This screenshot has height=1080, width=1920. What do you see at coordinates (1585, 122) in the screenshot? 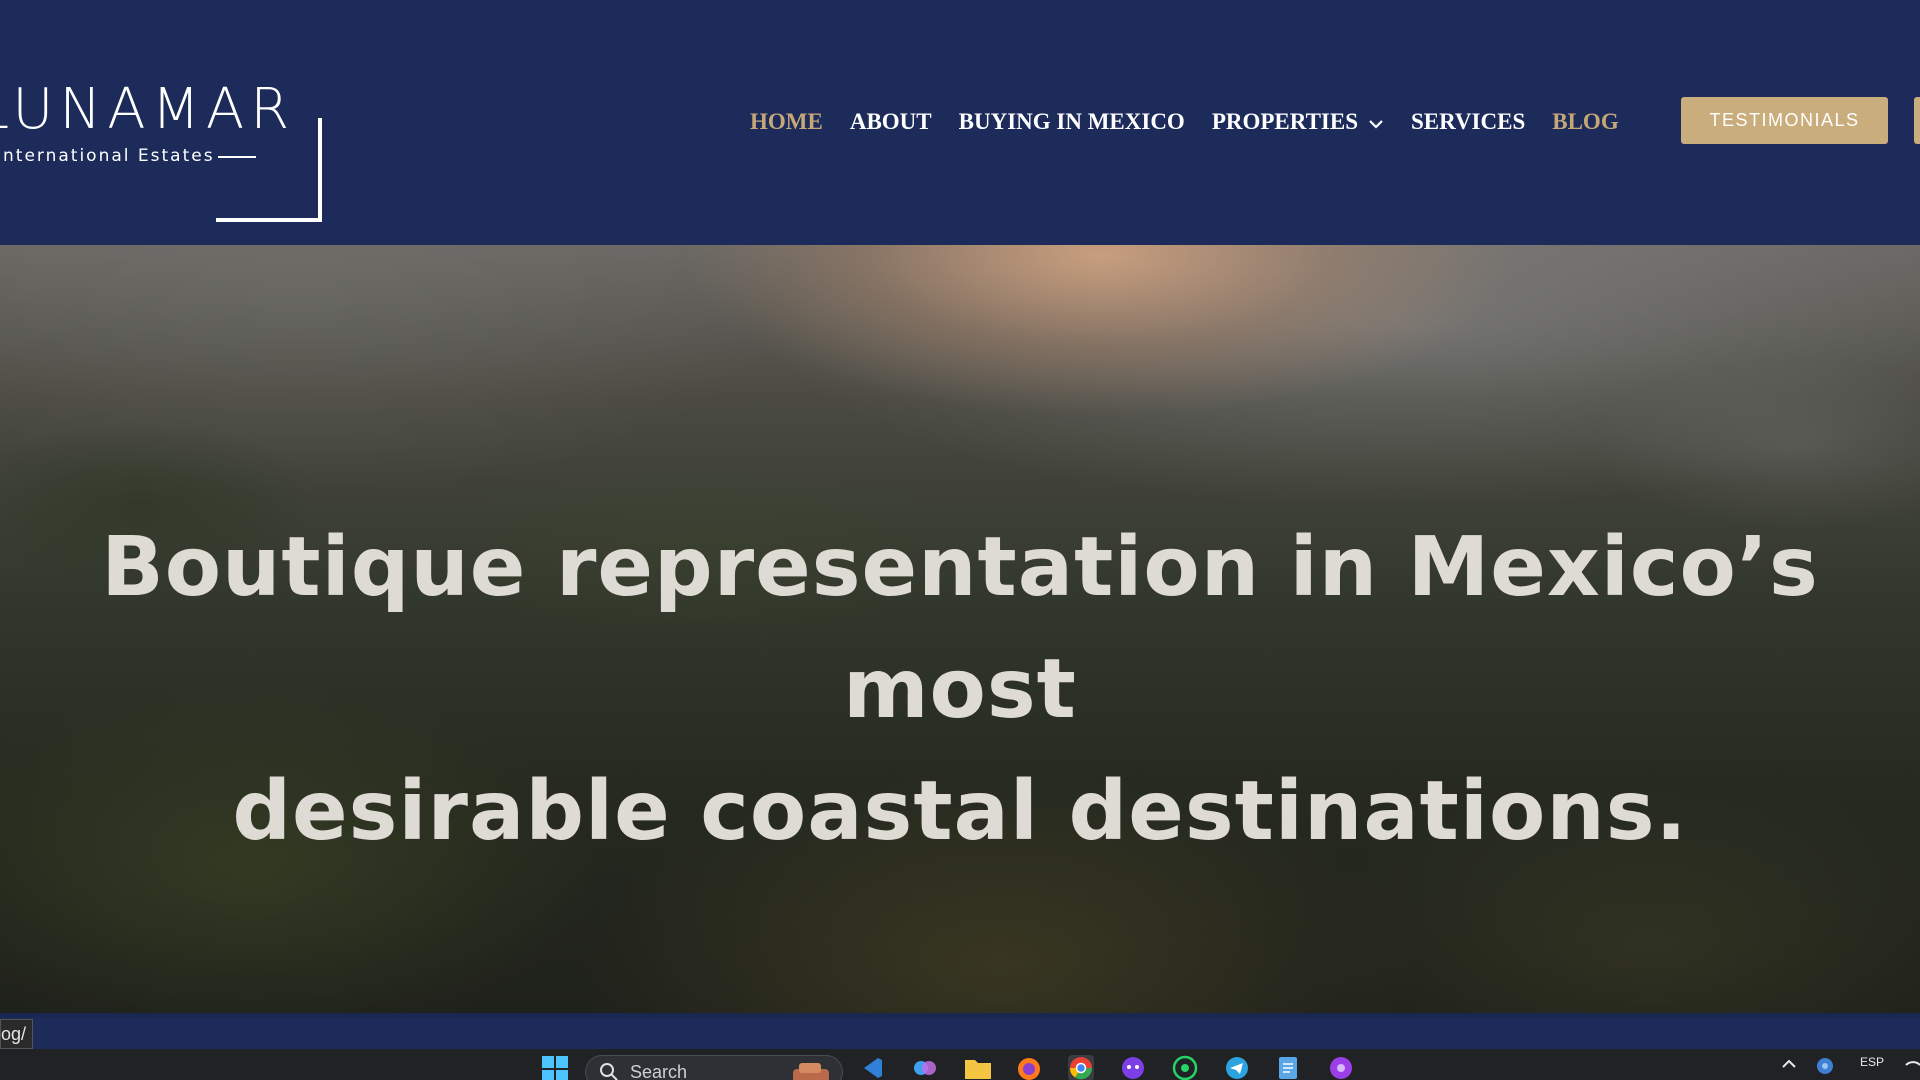
I see `nav-blog: BLOG` at bounding box center [1585, 122].